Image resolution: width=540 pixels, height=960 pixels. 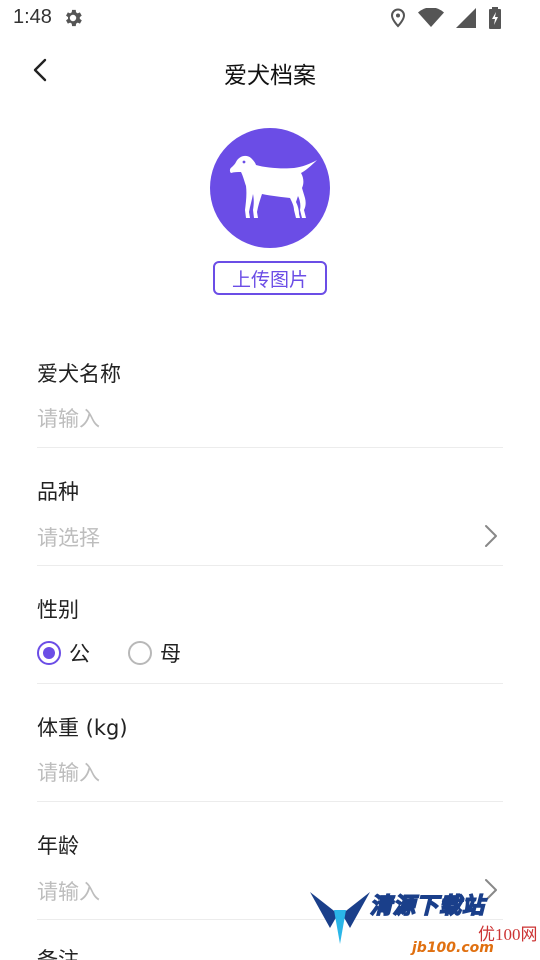 I want to click on notes-label: 备注, so click(x=58, y=954).